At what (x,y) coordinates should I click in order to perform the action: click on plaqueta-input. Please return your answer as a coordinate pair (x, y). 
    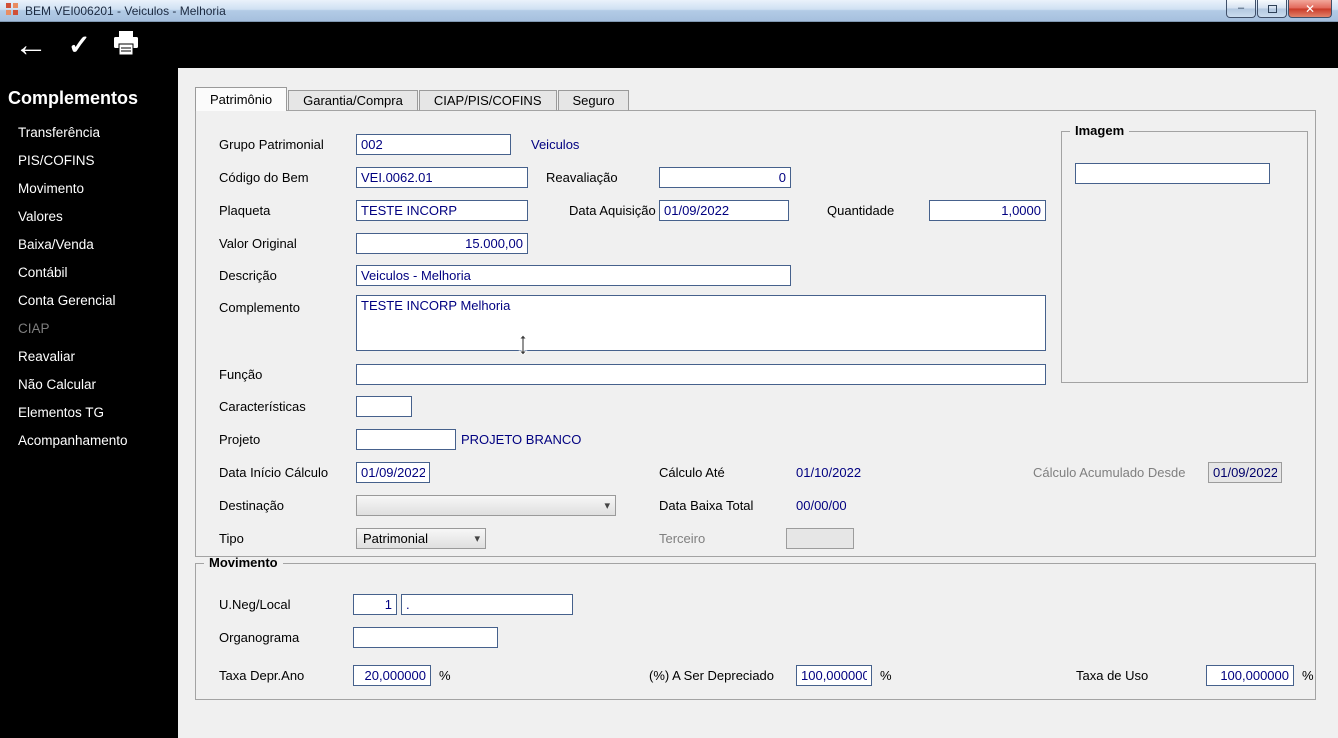
    Looking at the image, I should click on (442, 210).